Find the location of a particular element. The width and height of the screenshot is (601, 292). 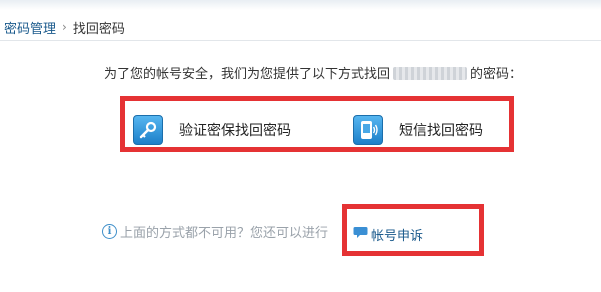

security-question-recovery-label: 验证密保找回密码 is located at coordinates (235, 131).